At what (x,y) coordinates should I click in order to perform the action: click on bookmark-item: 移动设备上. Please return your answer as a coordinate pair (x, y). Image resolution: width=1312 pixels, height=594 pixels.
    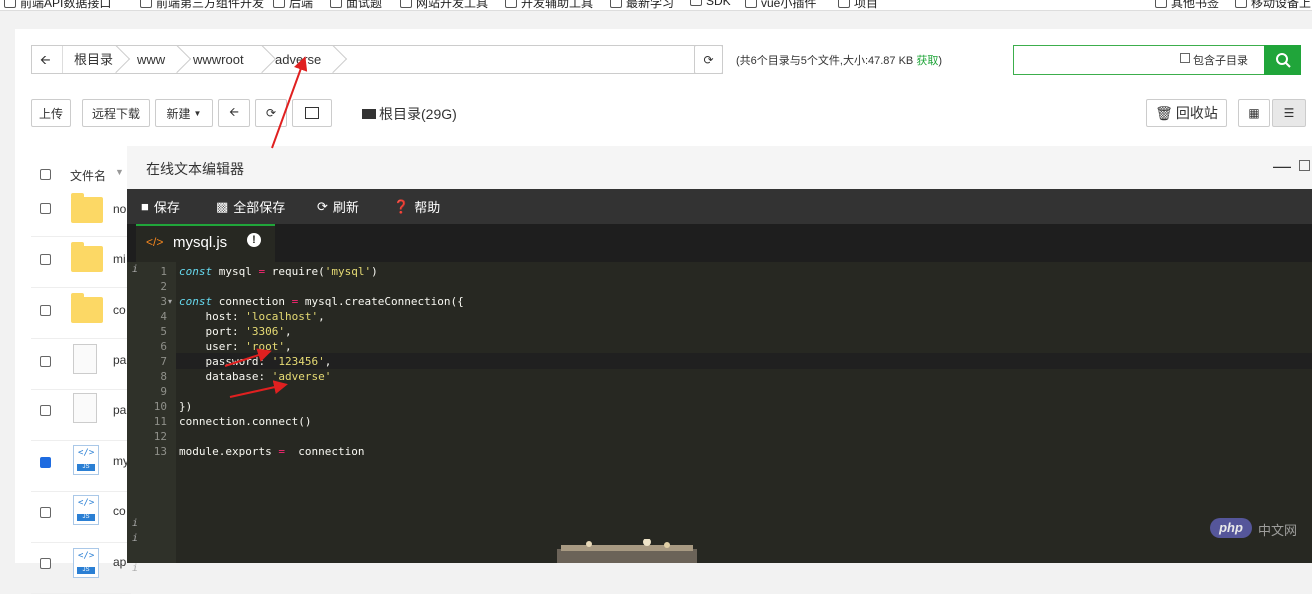
    Looking at the image, I should click on (1273, 5).